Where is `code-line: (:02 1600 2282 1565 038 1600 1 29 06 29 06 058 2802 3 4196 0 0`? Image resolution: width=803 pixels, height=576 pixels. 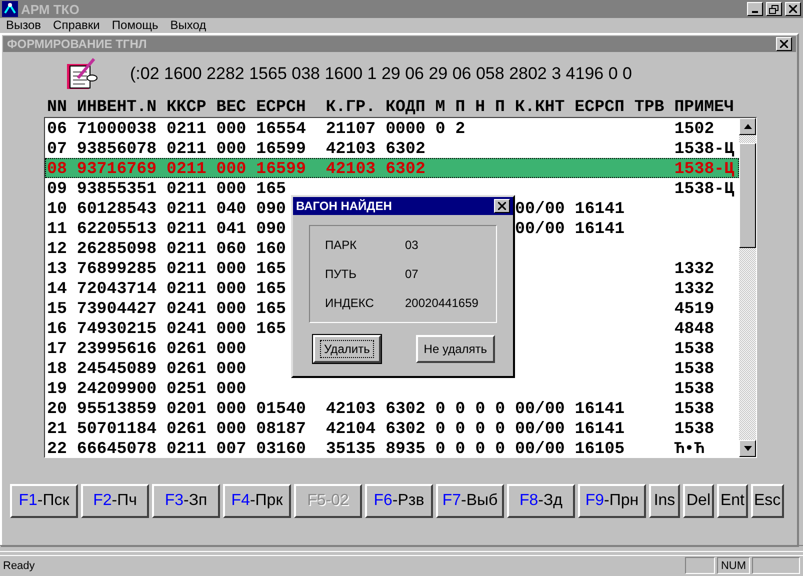 code-line: (:02 1600 2282 1565 038 1600 1 29 06 29 06 058 2802 3 4196 0 0 is located at coordinates (381, 74).